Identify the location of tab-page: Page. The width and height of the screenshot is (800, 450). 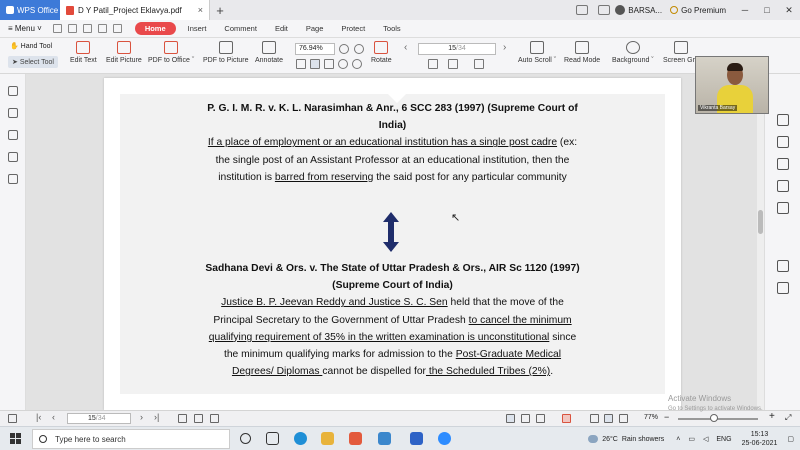
(315, 28).